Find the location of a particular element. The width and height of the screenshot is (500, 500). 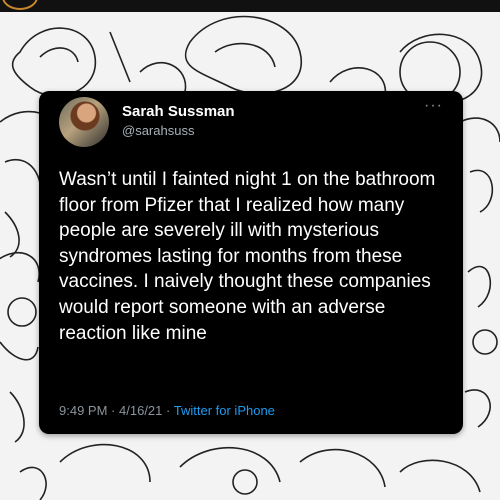

tweet-time: 9:49 PM is located at coordinates (83, 410).